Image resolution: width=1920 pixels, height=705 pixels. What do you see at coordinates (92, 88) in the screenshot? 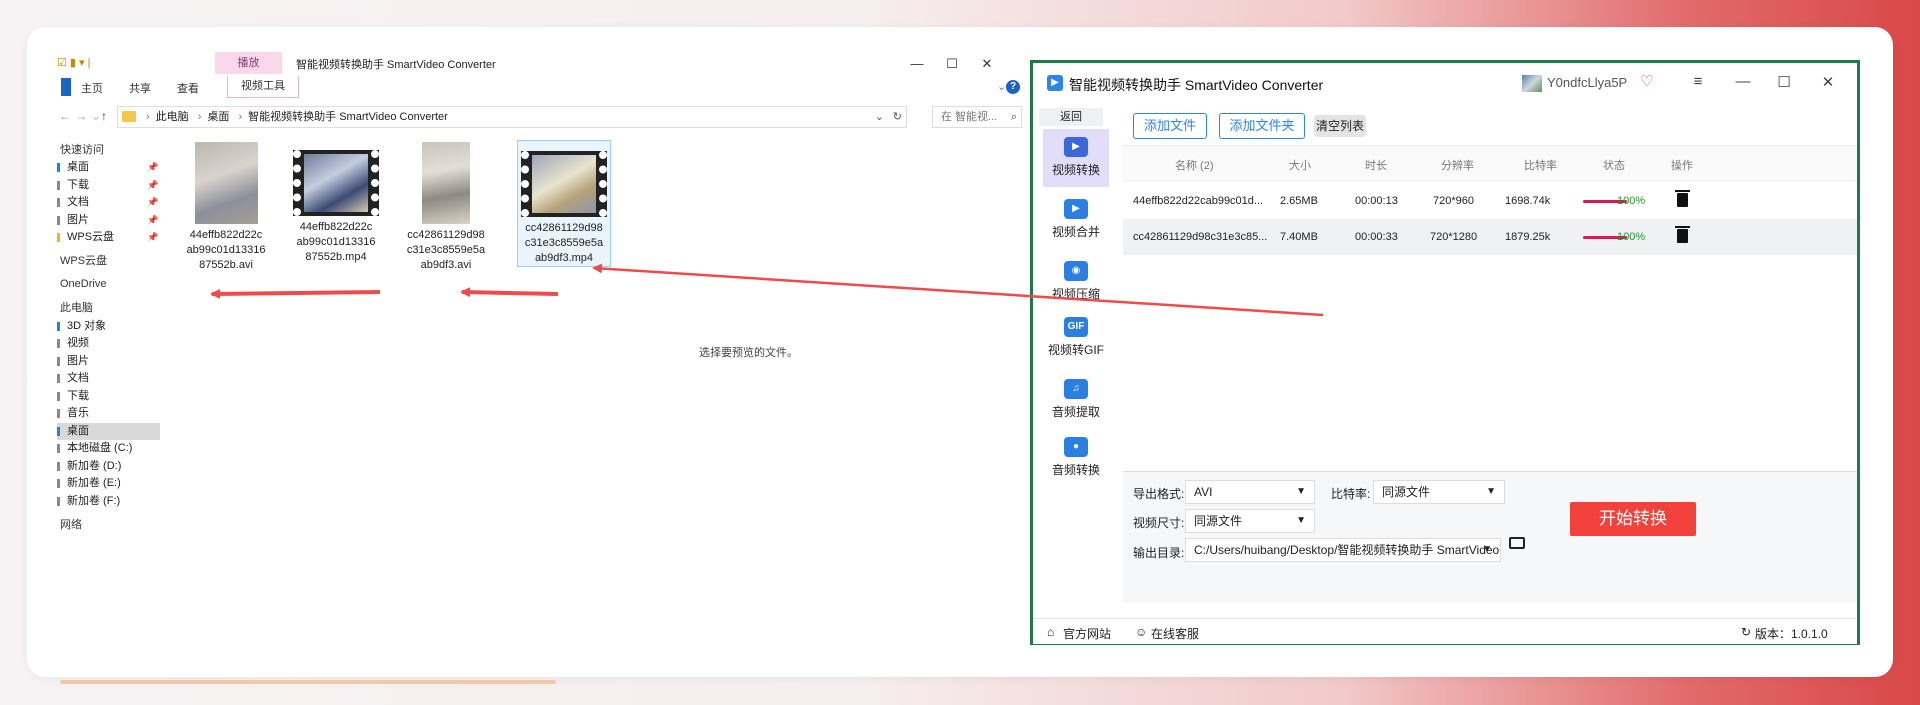
I see `tab-home: 主页` at bounding box center [92, 88].